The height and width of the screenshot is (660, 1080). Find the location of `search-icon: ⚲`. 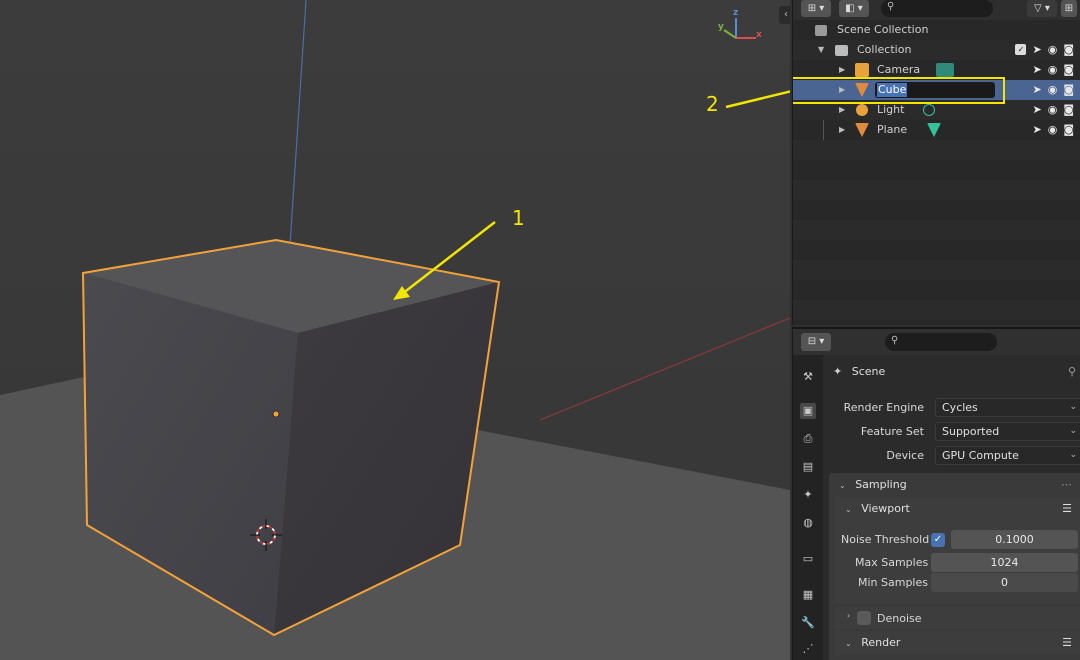

search-icon: ⚲ is located at coordinates (895, 340).